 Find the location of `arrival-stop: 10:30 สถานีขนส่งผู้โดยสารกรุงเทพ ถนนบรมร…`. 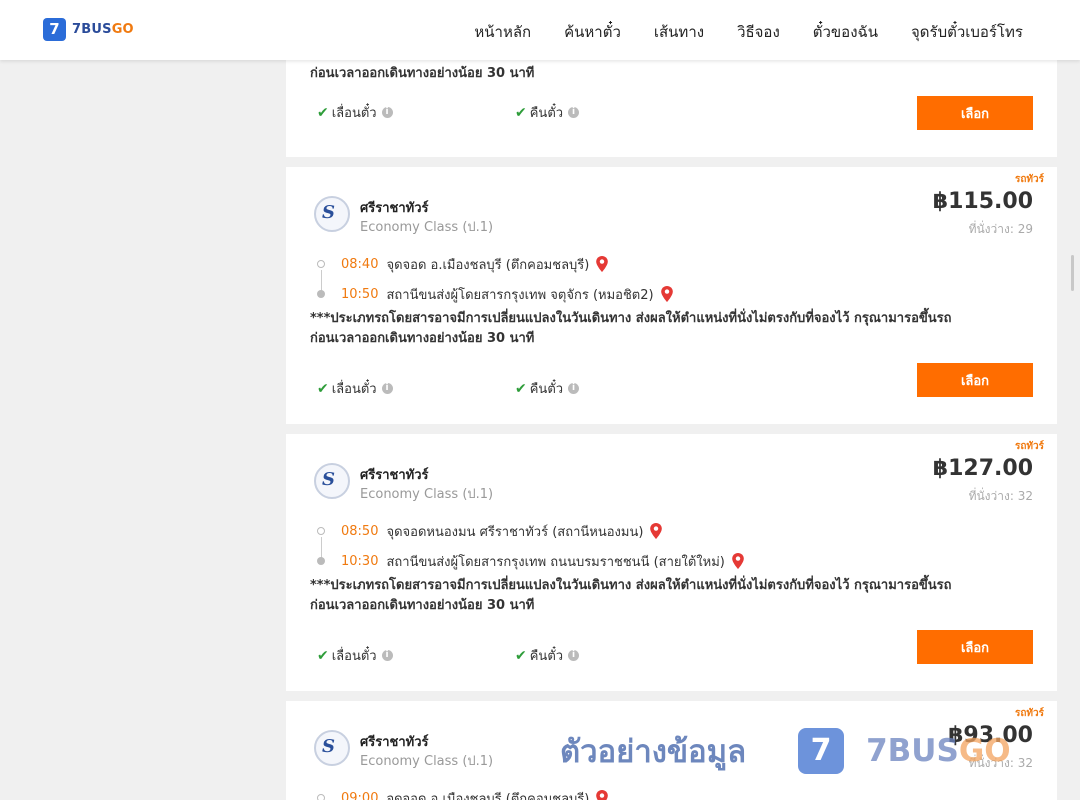

arrival-stop: 10:30 สถานีขนส่งผู้โดยสารกรุงเทพ ถนนบรมร… is located at coordinates (662, 561).